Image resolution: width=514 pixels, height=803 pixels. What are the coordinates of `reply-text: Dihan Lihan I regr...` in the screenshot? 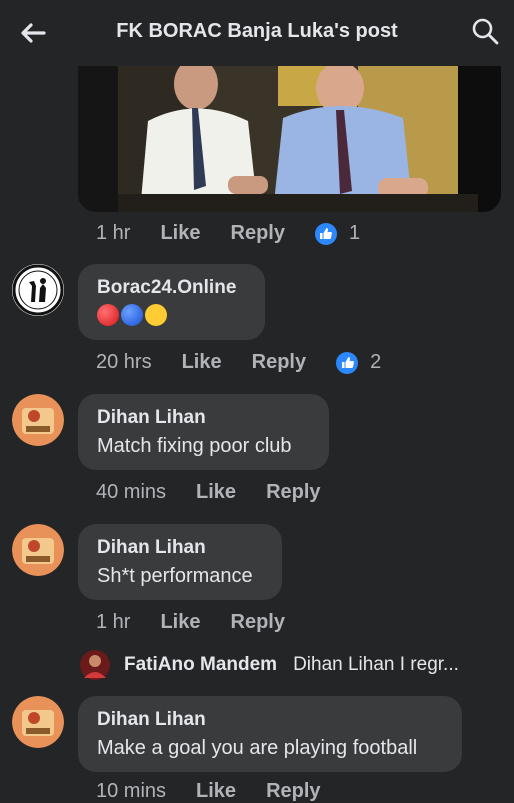 It's located at (376, 664).